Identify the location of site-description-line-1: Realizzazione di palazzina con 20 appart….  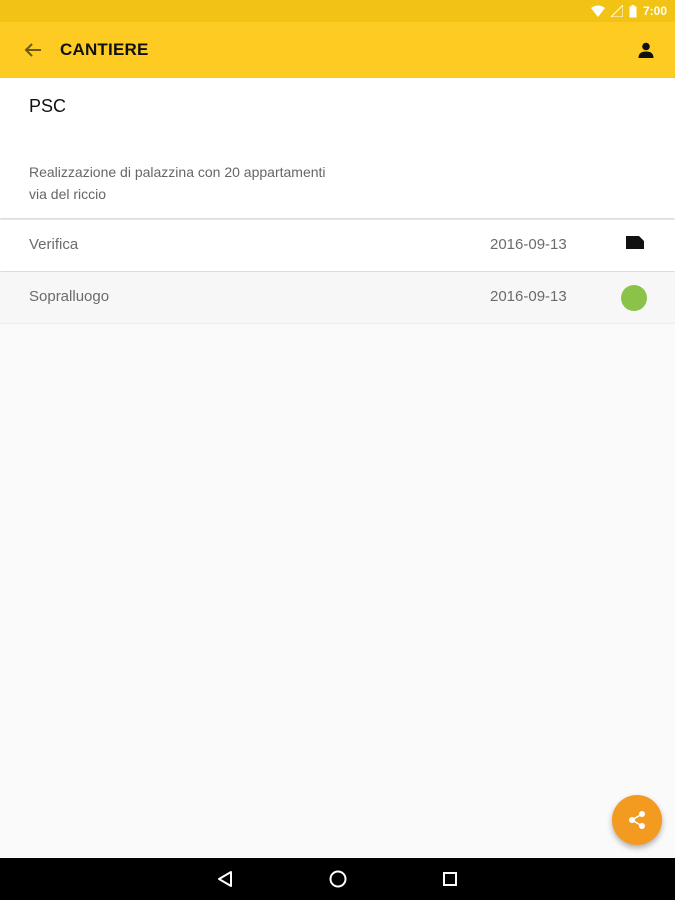
(177, 172).